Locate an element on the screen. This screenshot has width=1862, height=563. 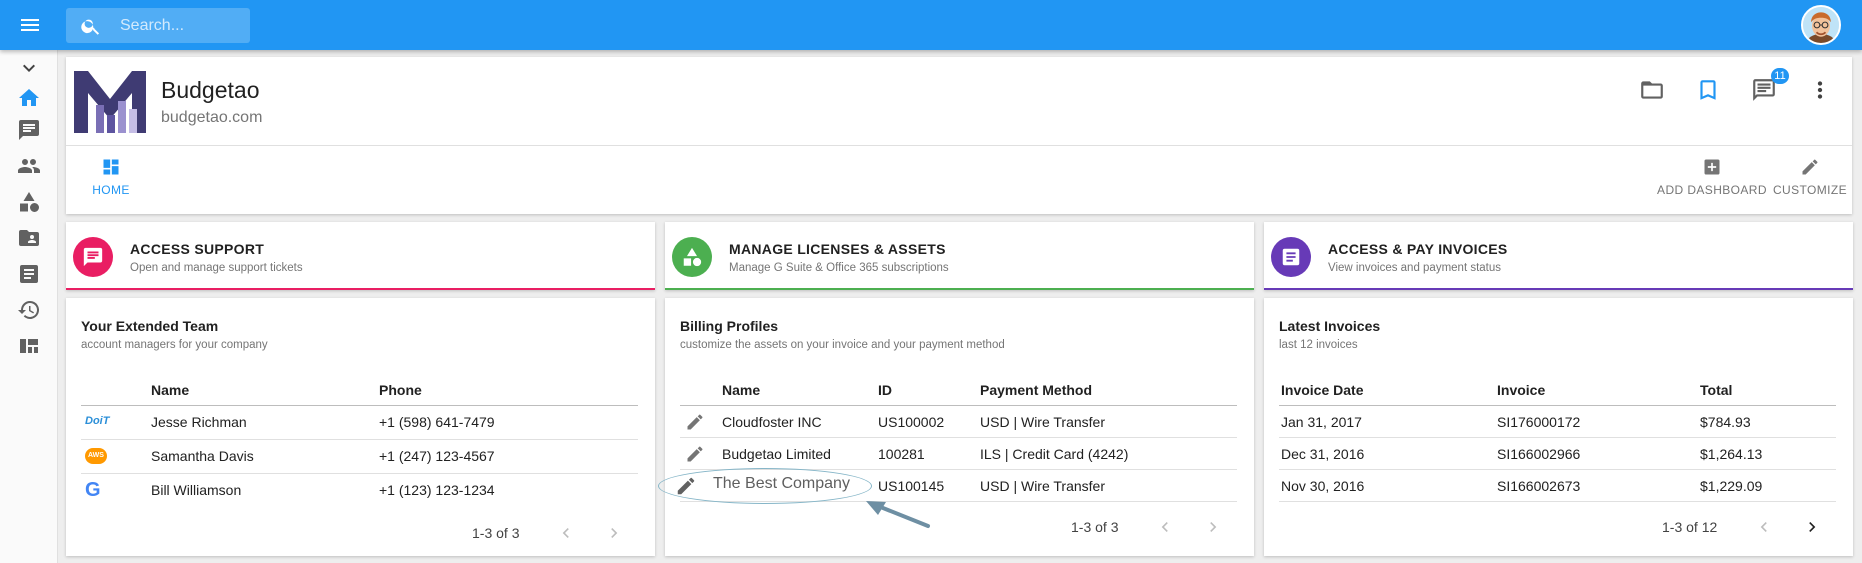
table-header-row: Name ID Payment Method is located at coordinates (958, 393).